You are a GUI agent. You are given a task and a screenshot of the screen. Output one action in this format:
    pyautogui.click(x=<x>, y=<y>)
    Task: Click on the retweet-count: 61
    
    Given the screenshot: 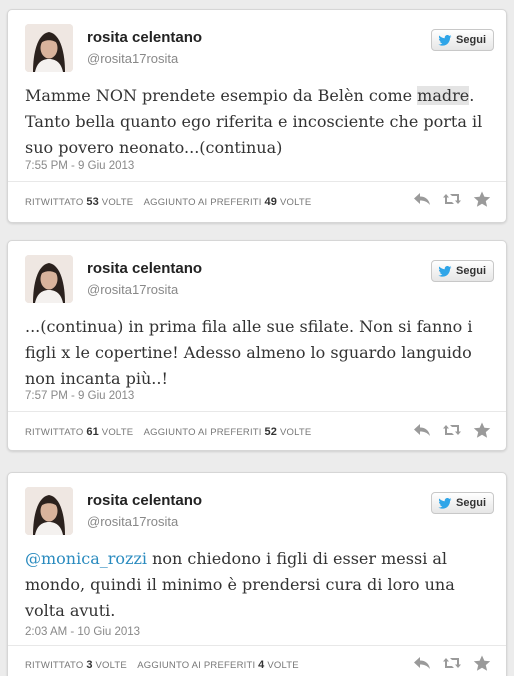 What is the action you would take?
    pyautogui.click(x=92, y=432)
    